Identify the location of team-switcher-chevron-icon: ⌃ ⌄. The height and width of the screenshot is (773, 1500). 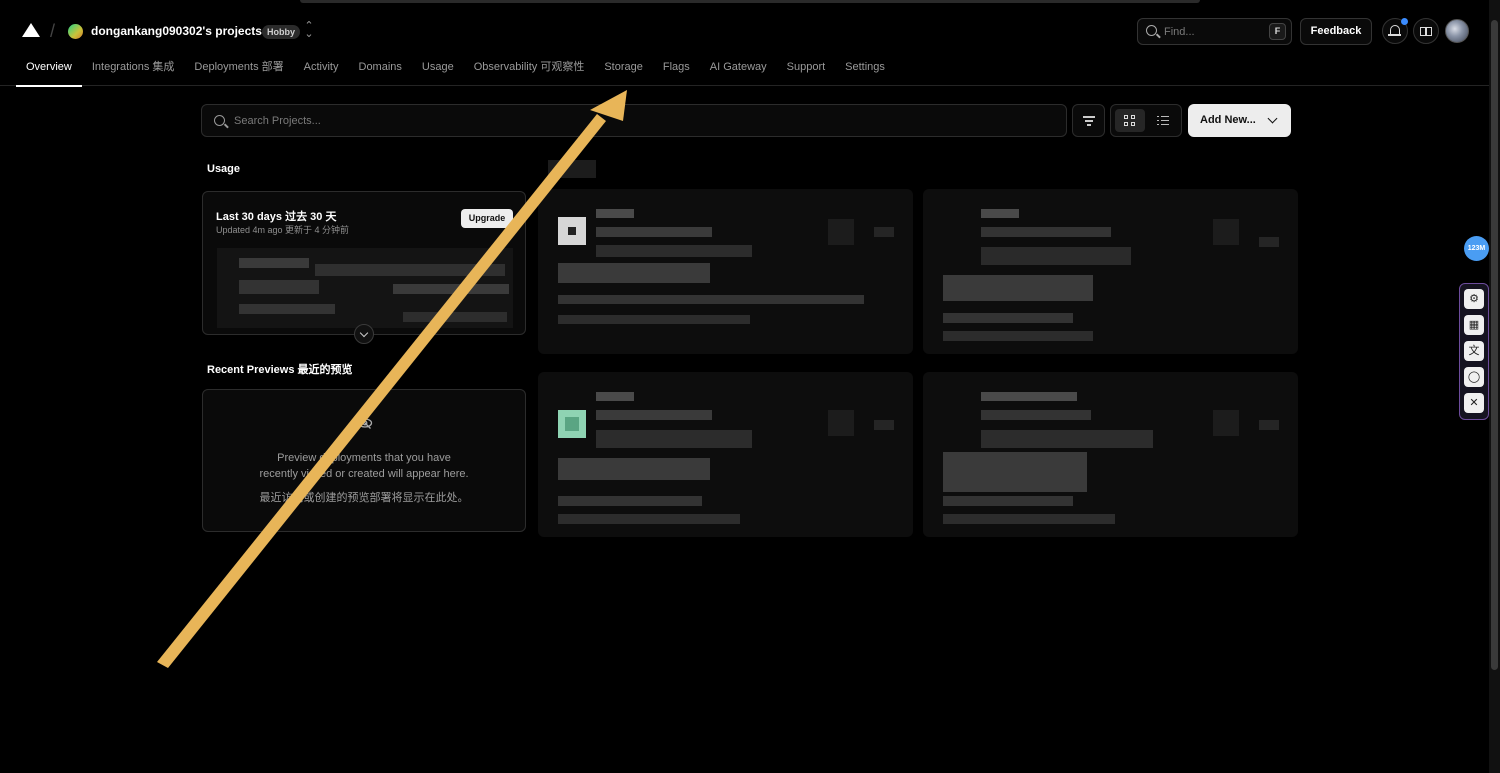
(309, 30).